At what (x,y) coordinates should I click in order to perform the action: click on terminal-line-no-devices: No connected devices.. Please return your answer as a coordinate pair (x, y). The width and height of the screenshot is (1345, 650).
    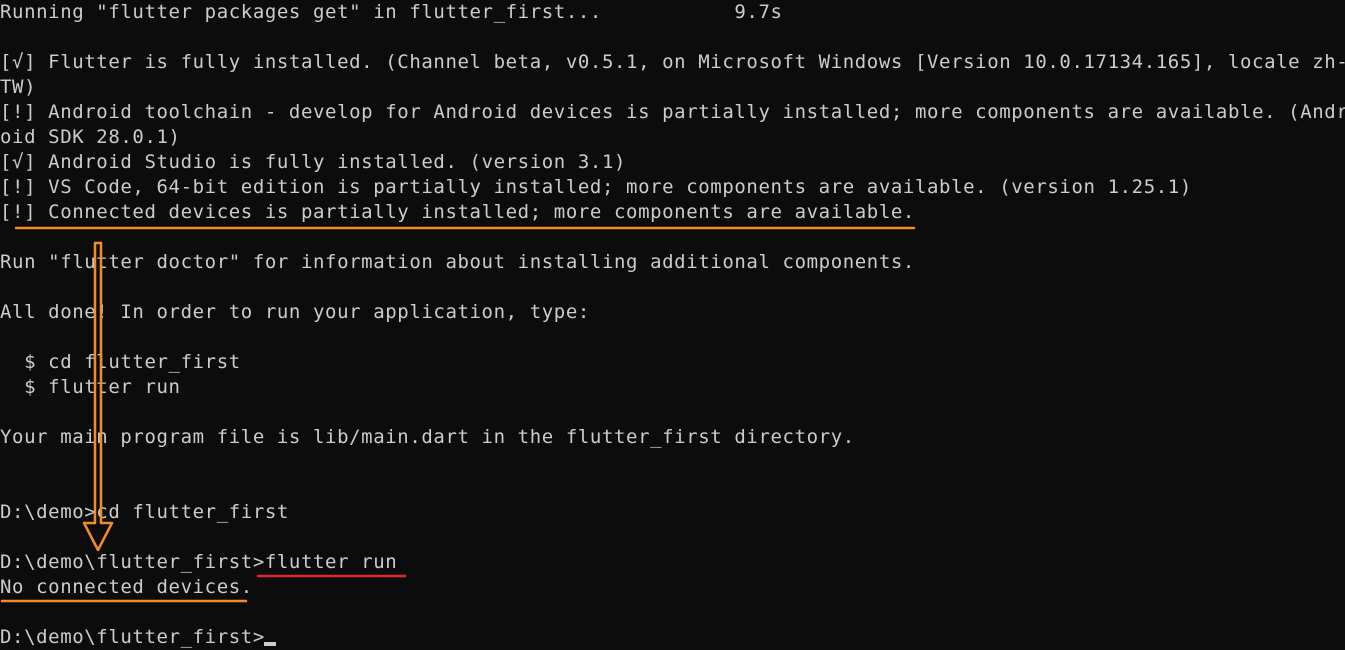
    Looking at the image, I should click on (126, 587).